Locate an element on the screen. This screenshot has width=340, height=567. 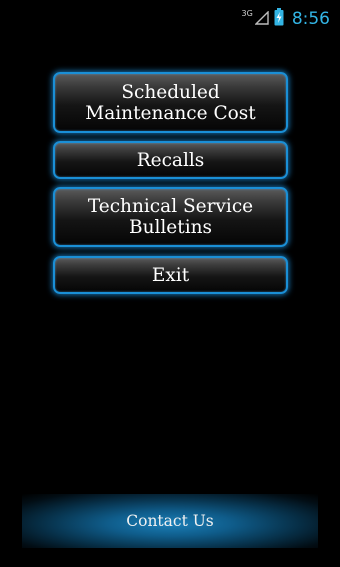
scheduled-maintenance-cost-label: Scheduled Maintenance Cost is located at coordinates (170, 102).